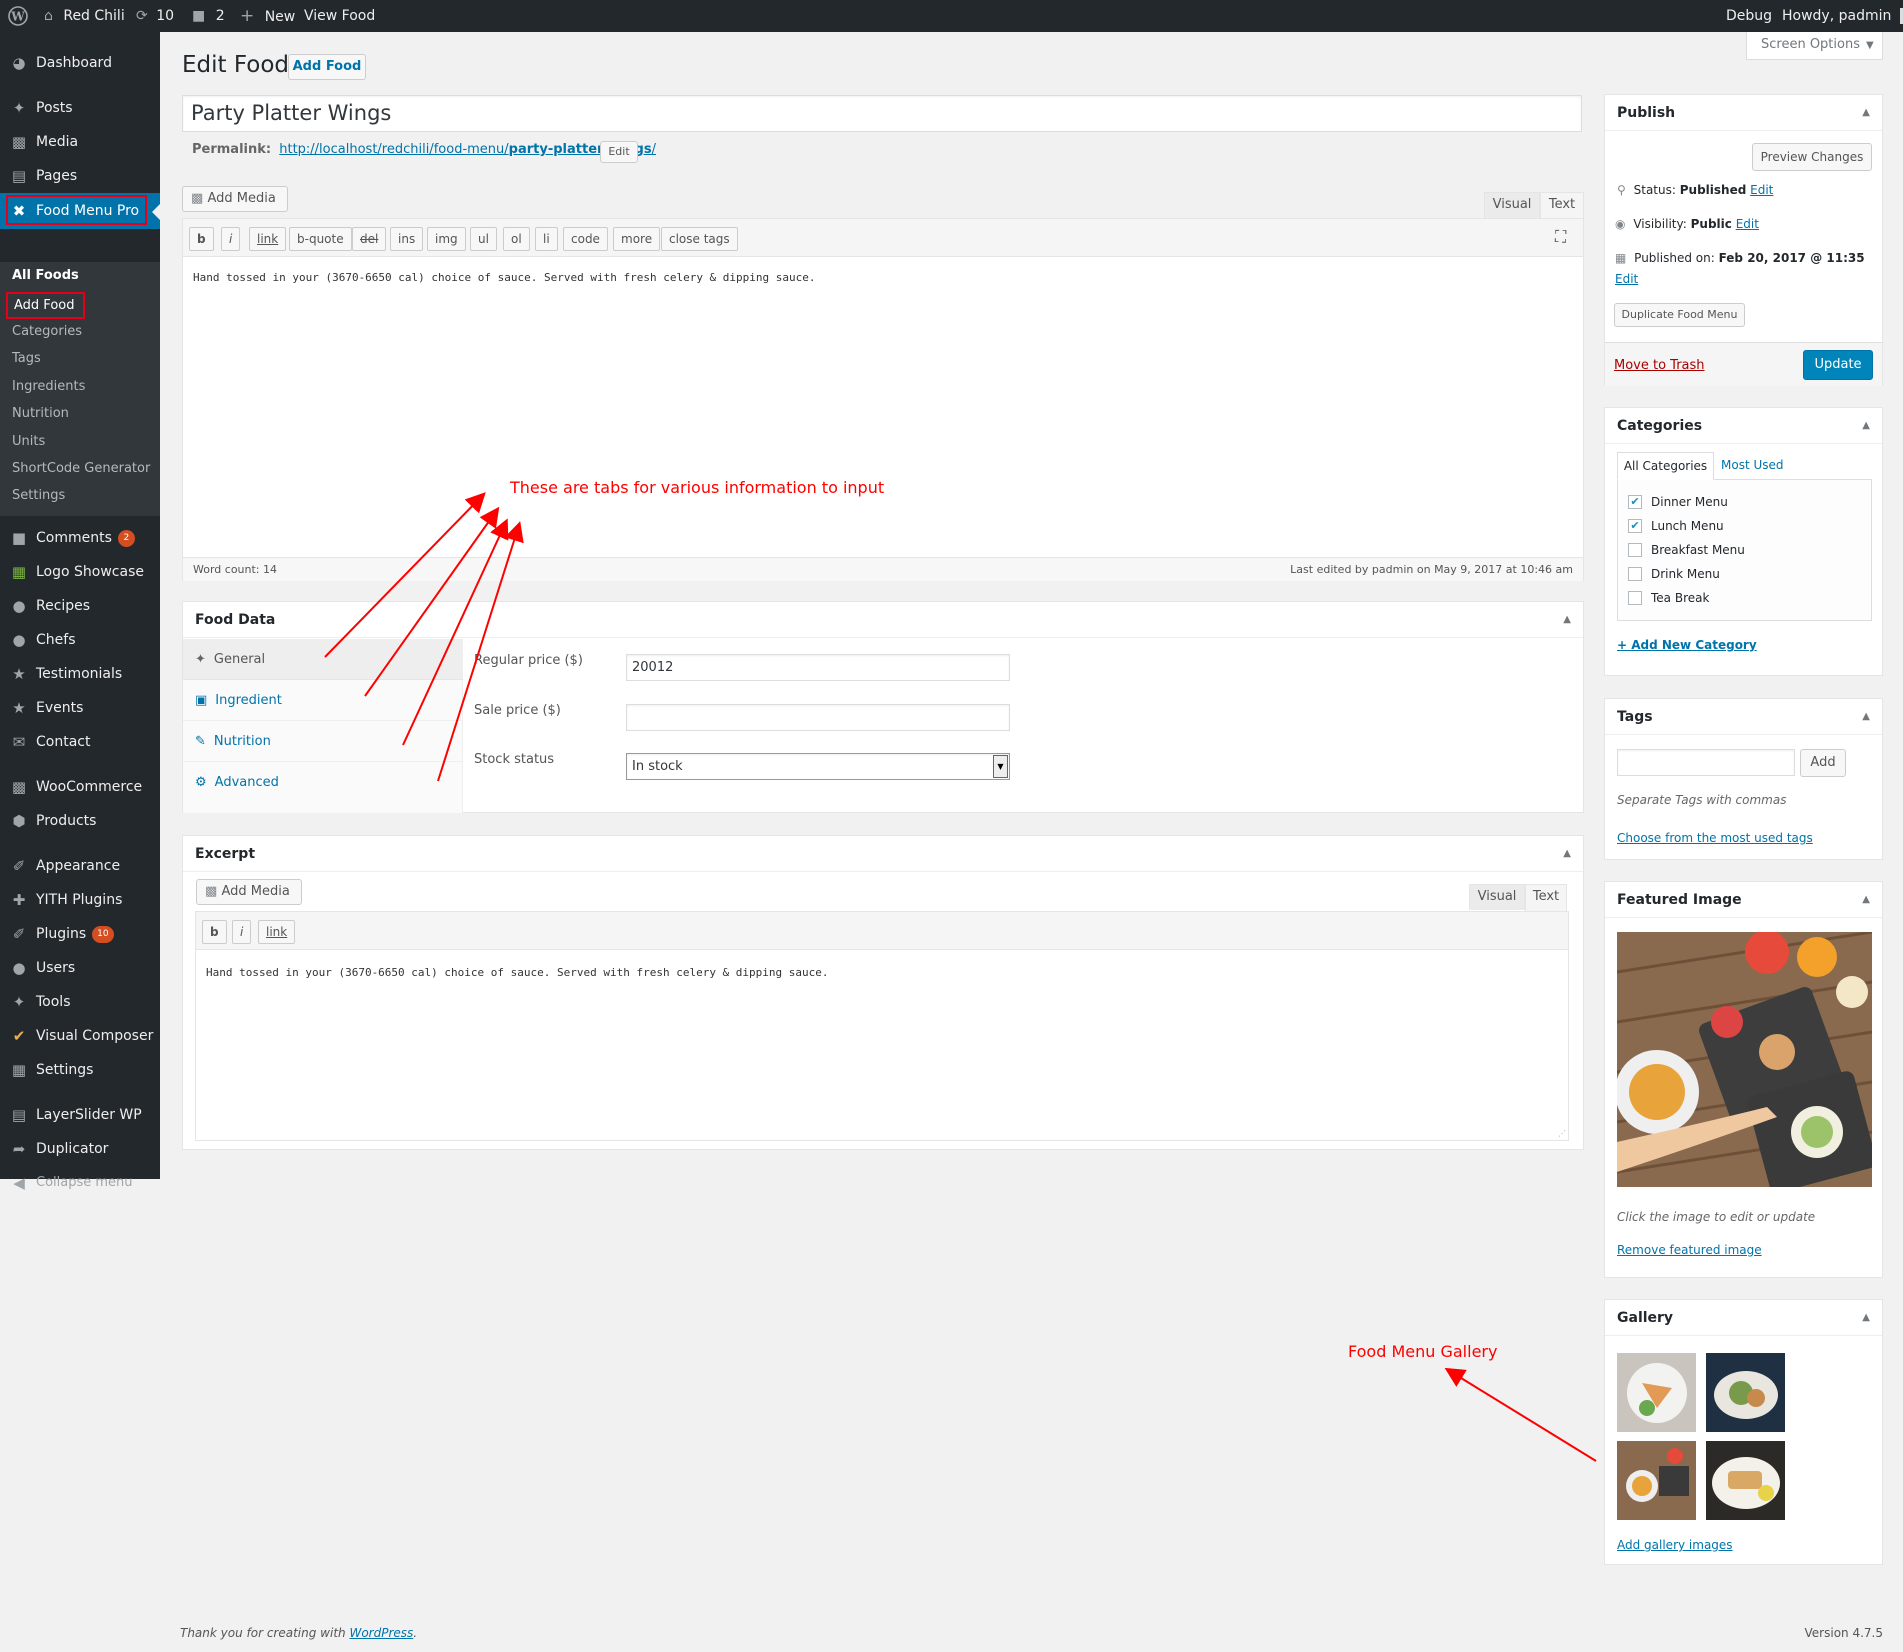  Describe the element at coordinates (327, 67) in the screenshot. I see `add-food-button: Add Food` at that location.